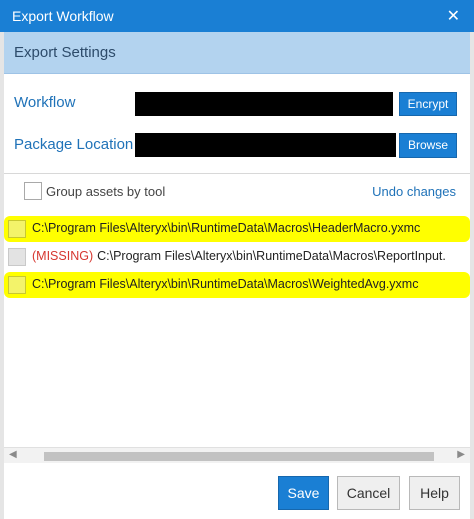 Image resolution: width=474 pixels, height=519 pixels. Describe the element at coordinates (472, 275) in the screenshot. I see `window-border-right` at that location.